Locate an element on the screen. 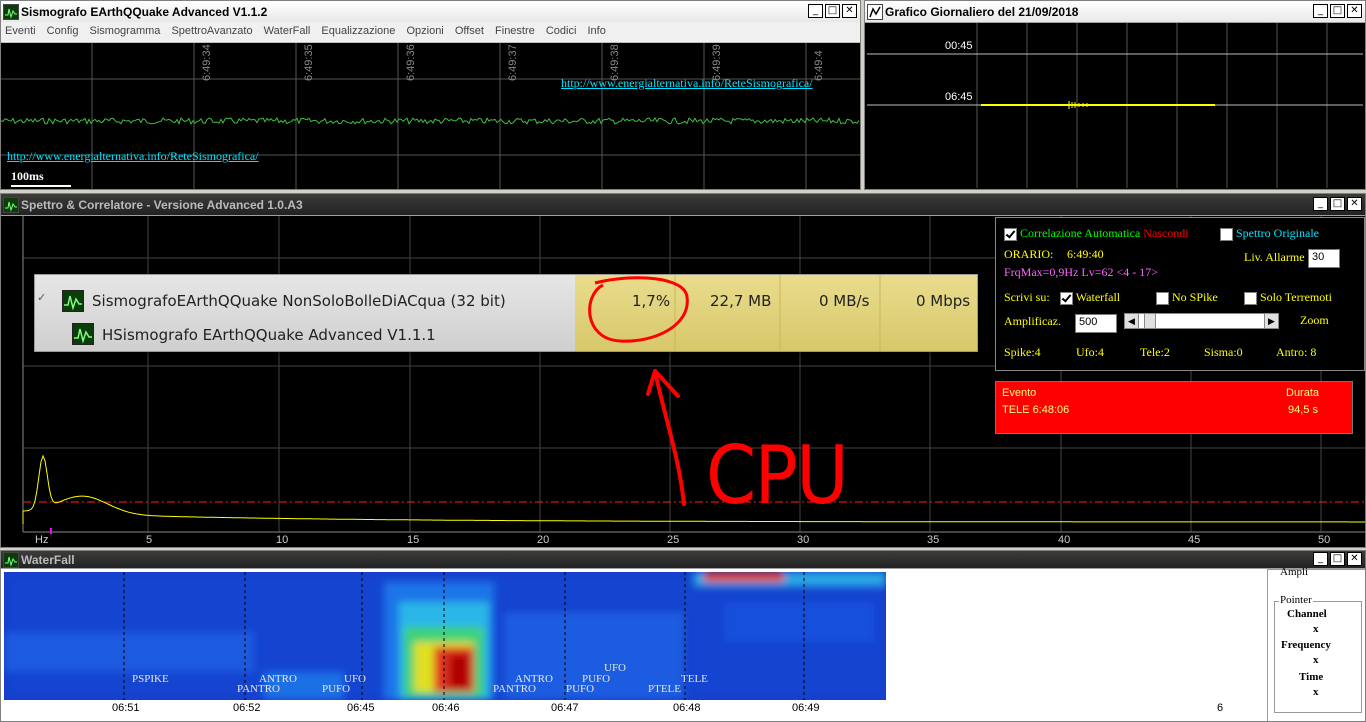 This screenshot has height=722, width=1366. event-box: Evento Durata TELE 6:48:06 94,5 s is located at coordinates (1174, 407).